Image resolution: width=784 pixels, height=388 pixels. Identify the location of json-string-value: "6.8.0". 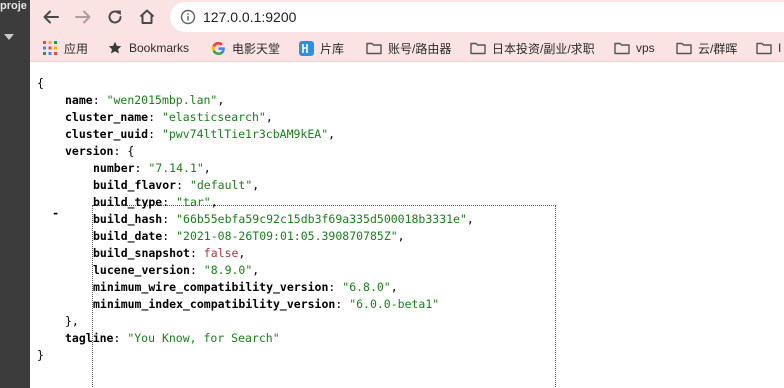
(366, 287).